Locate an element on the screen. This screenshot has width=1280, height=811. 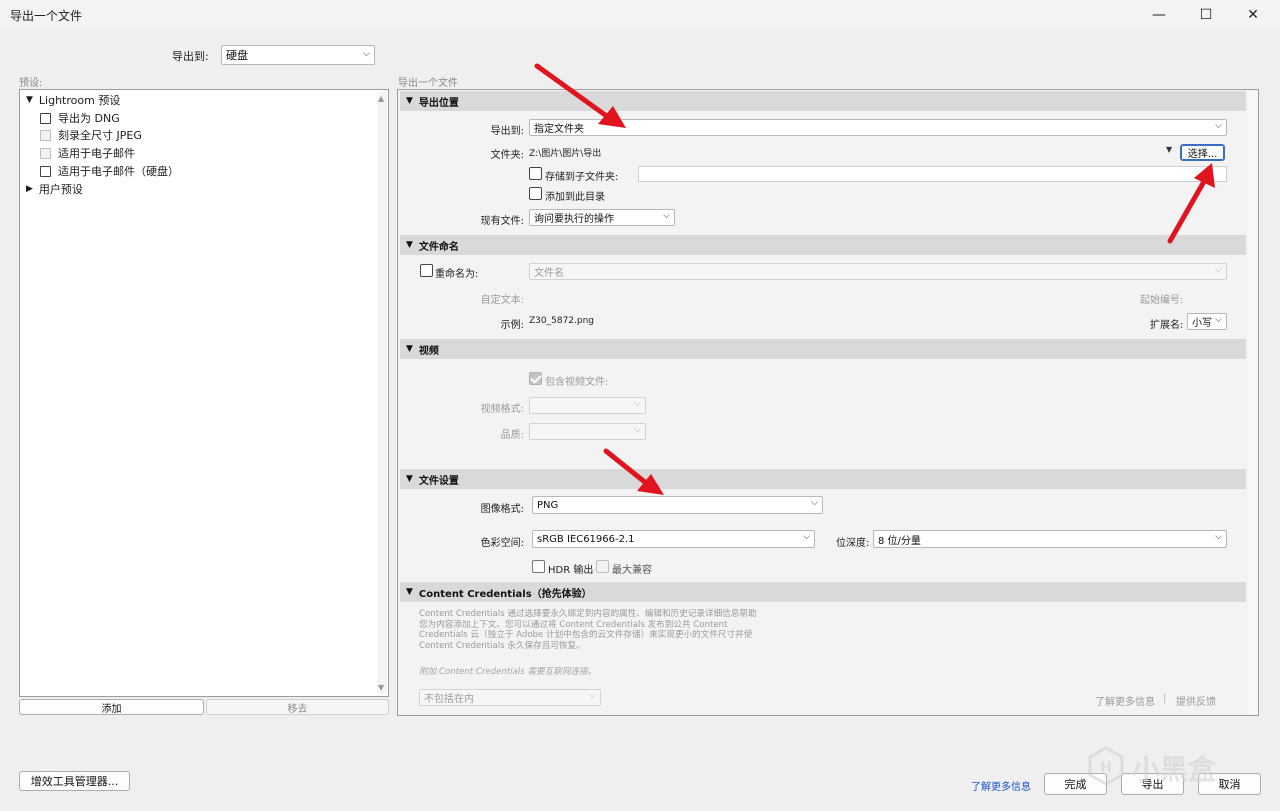
svg-text: H is located at coordinates (1106, 768).